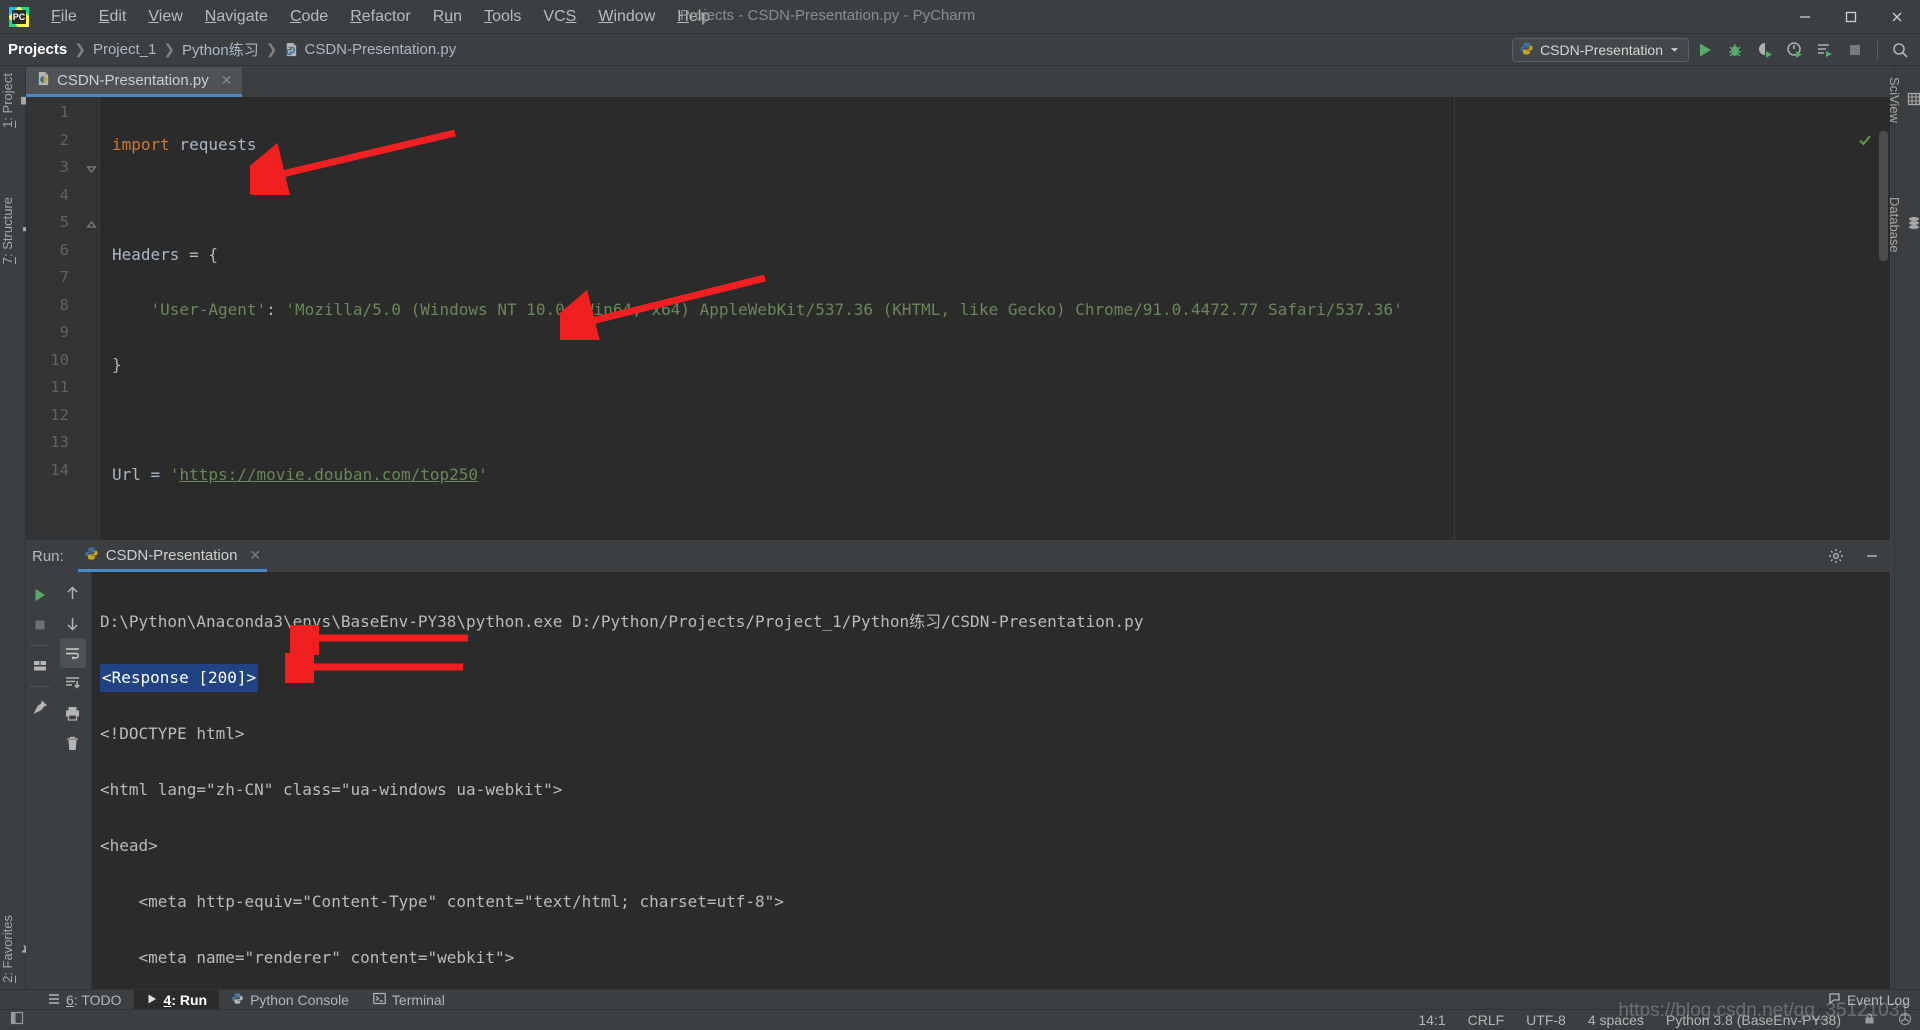 This screenshot has width=1920, height=1030. I want to click on up-stacktrace-button, so click(73, 593).